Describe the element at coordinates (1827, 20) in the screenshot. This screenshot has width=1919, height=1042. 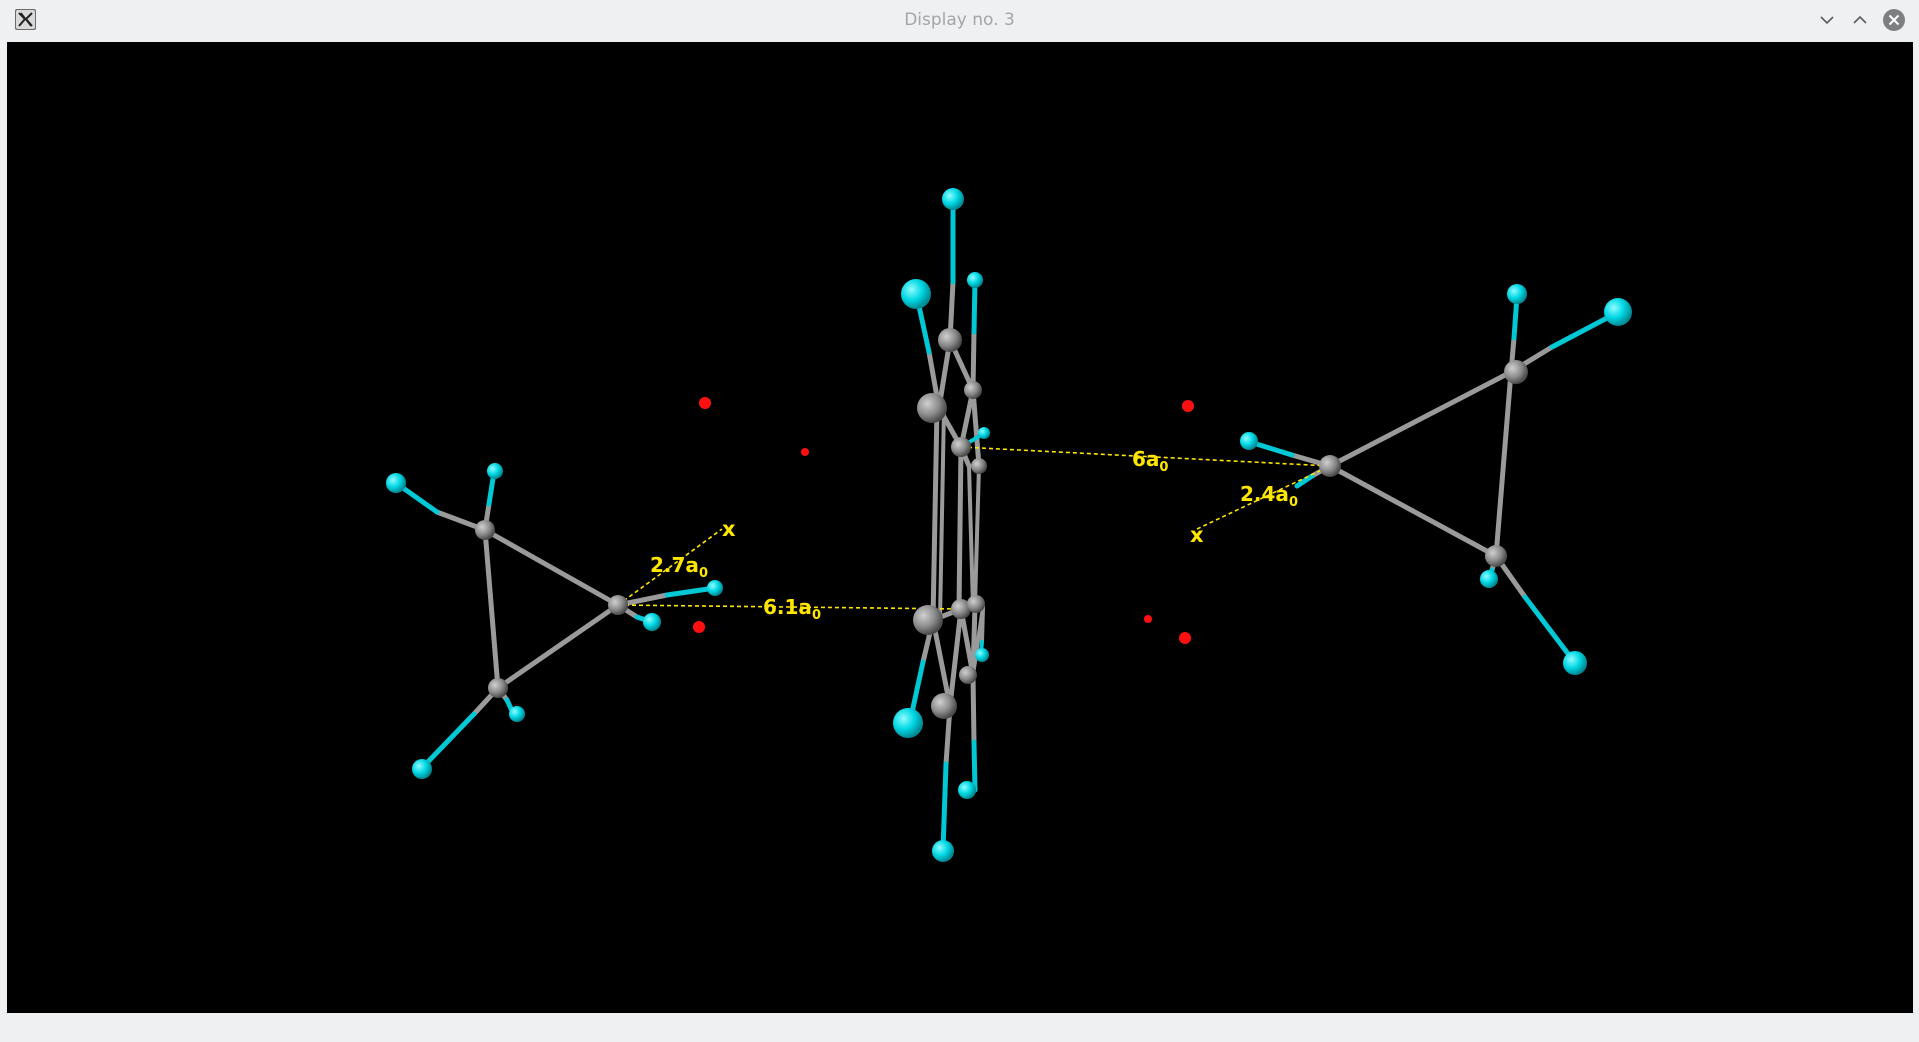
I see `chevron-down-icon` at that location.